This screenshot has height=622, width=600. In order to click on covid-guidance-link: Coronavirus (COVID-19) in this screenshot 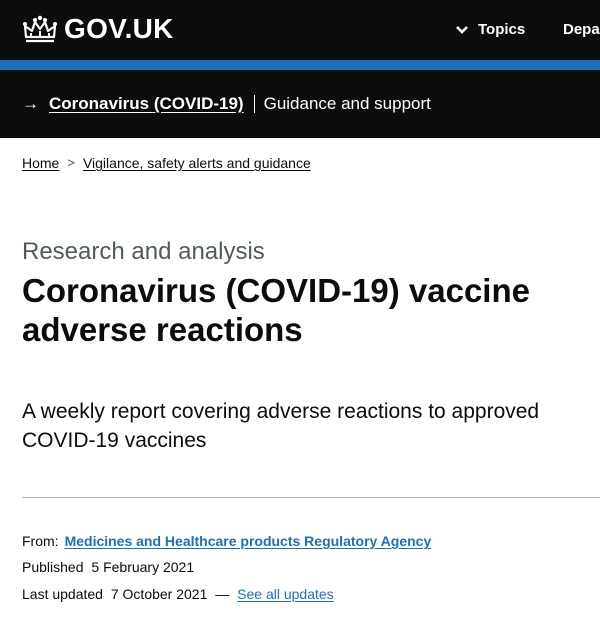, I will do `click(146, 104)`.